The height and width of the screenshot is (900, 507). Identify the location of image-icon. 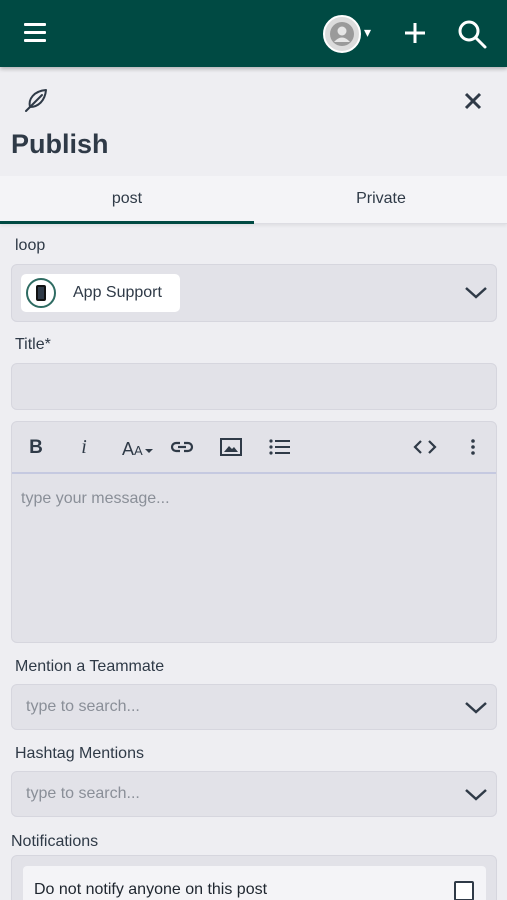
(231, 447).